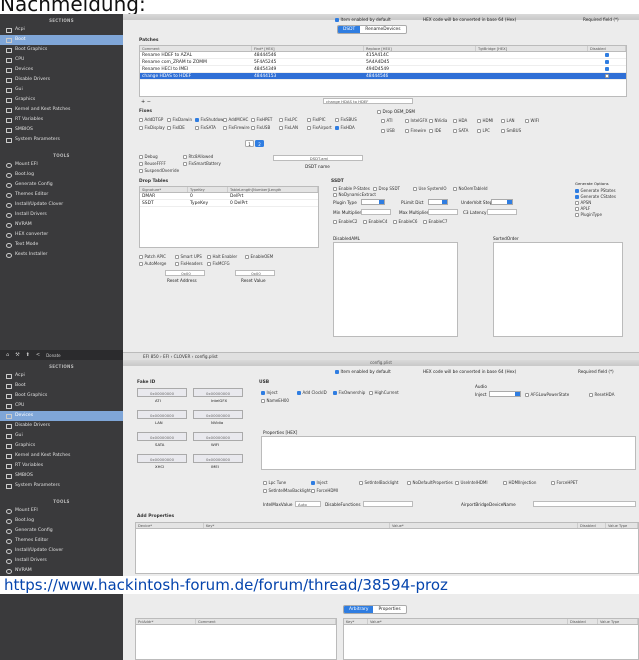 The width and height of the screenshot is (639, 660). What do you see at coordinates (308, 504) in the screenshot?
I see `intel-max-value-field: Auto` at bounding box center [308, 504].